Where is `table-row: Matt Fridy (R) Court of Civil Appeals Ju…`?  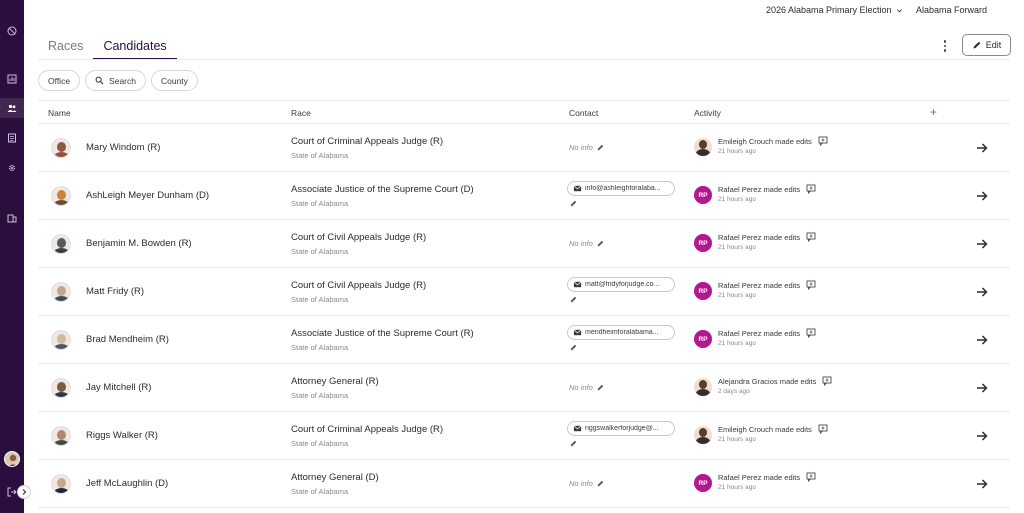
table-row: Matt Fridy (R) Court of Civil Appeals Ju… is located at coordinates (524, 292).